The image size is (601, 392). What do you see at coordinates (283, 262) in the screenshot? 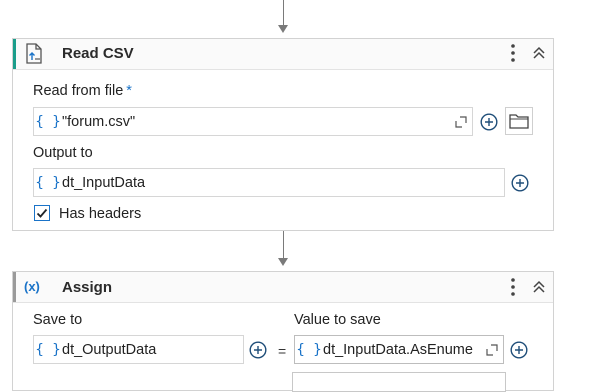
I see `connector-arrow-middle` at bounding box center [283, 262].